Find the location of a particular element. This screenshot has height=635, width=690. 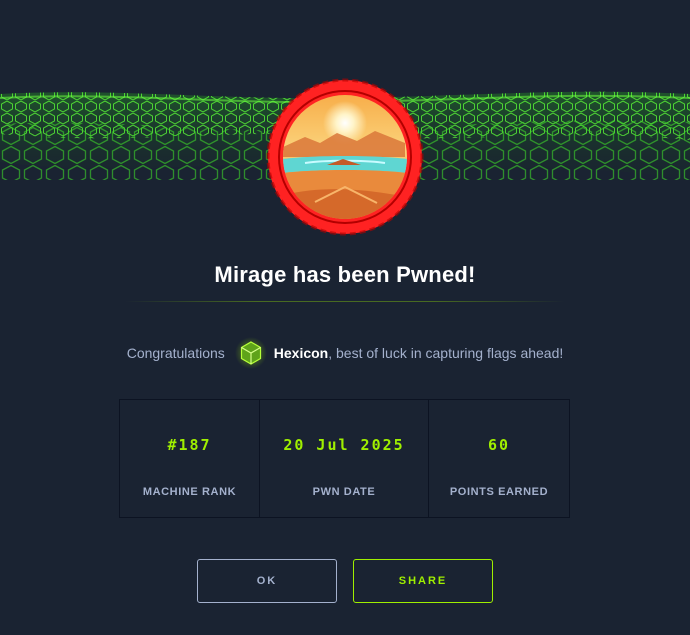

stat-pwn-date: 20 Jul 2025 PWN DATE is located at coordinates (343, 458).